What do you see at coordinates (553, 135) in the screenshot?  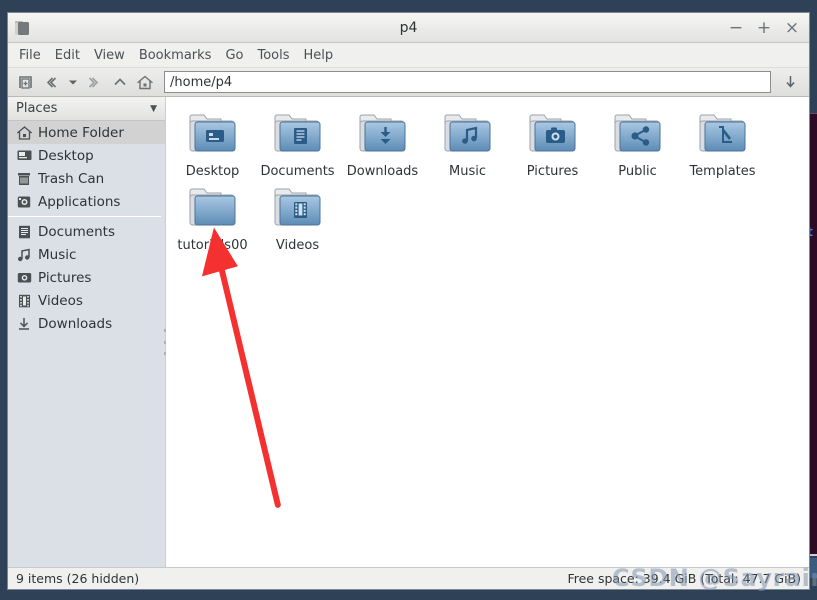 I see `folder-pictures-icon` at bounding box center [553, 135].